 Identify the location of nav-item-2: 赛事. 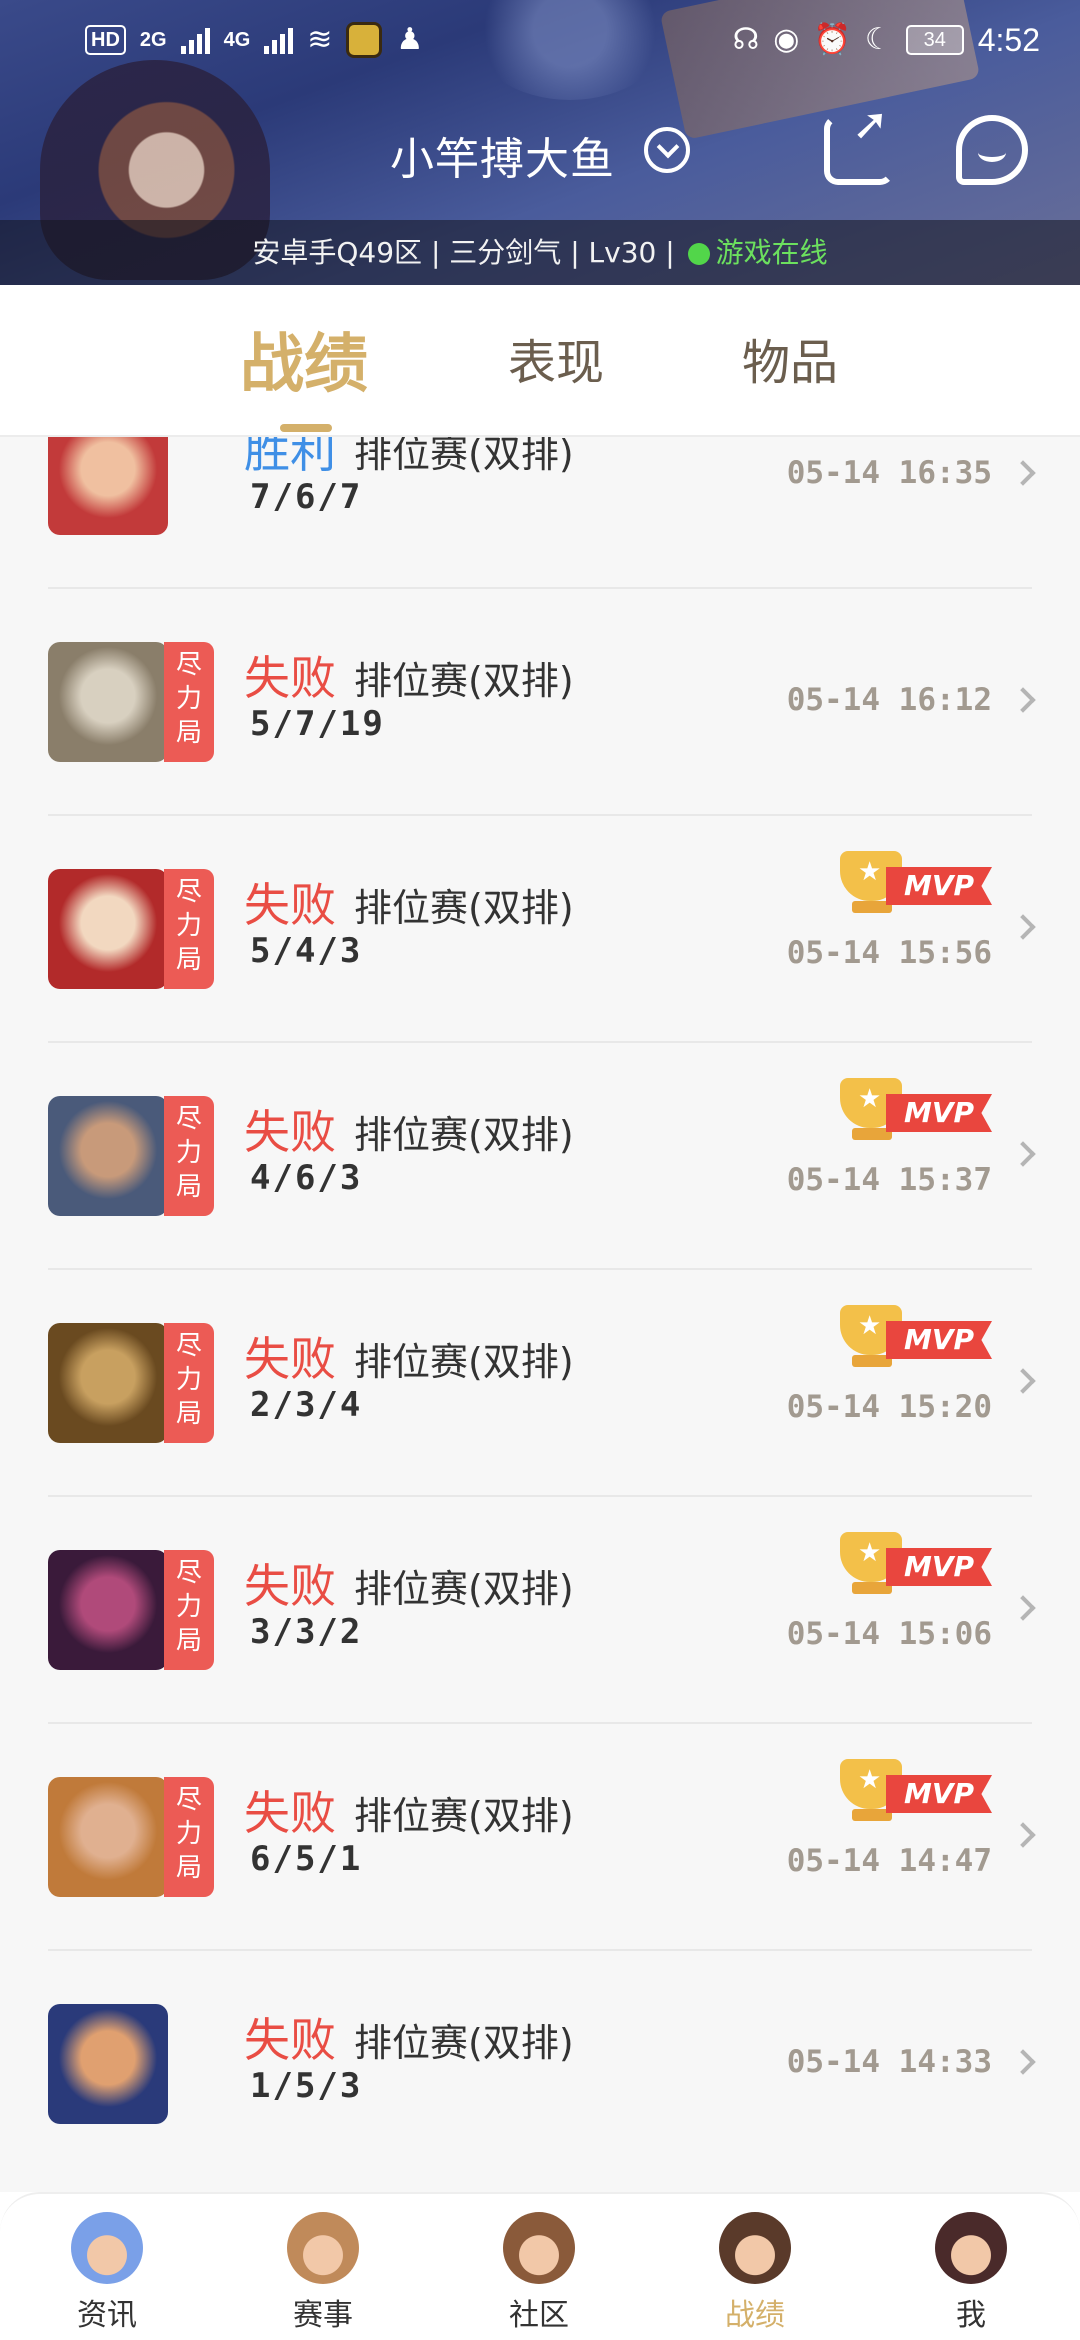
(323, 2274).